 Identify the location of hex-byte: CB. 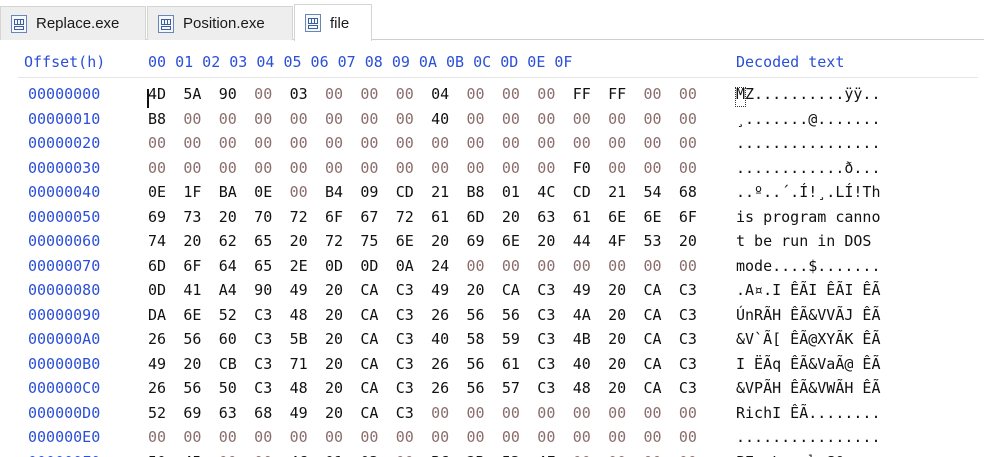
(236, 364).